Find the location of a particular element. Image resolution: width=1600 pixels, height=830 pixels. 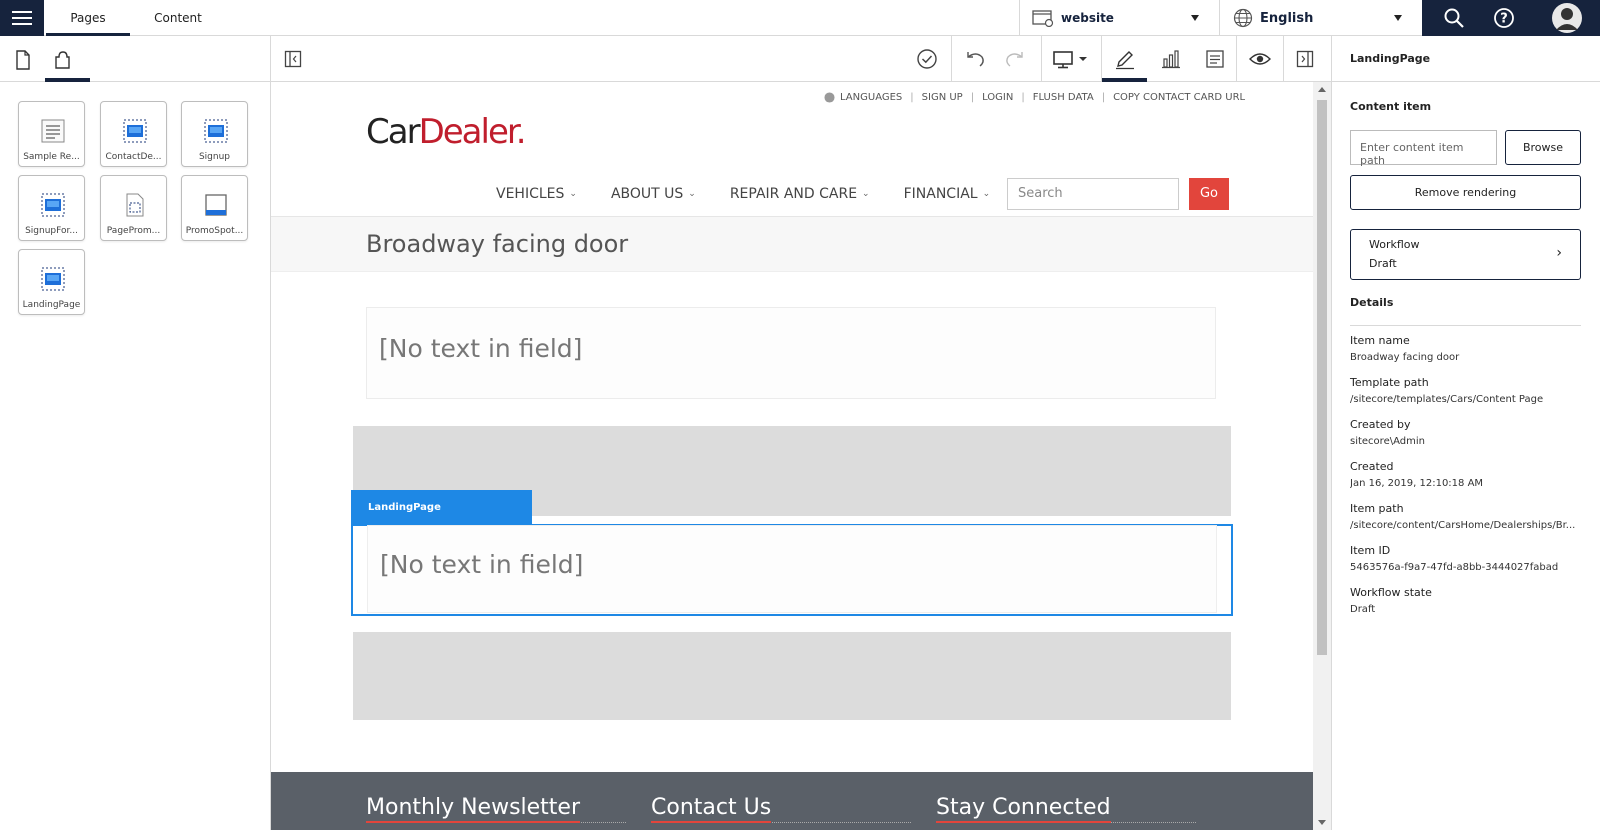

detail-value: Draft is located at coordinates (1363, 609).